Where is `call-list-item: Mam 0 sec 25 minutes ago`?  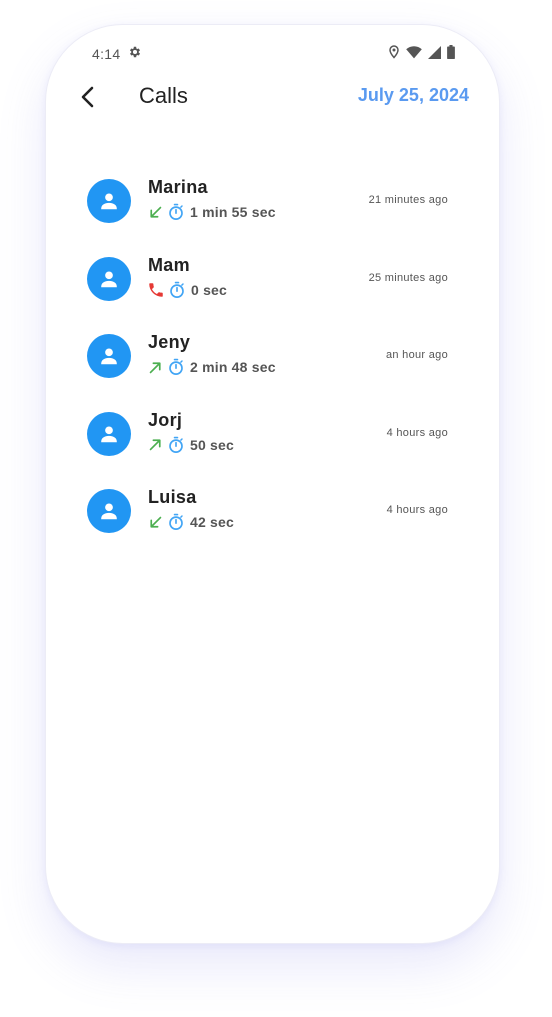 call-list-item: Mam 0 sec 25 minutes ago is located at coordinates (272, 288).